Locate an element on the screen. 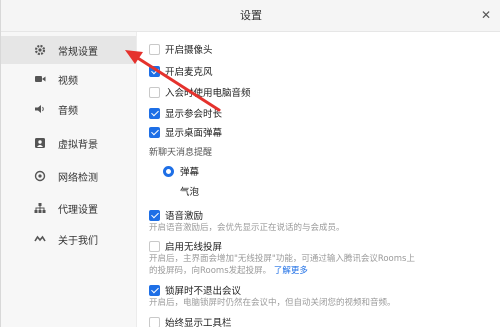  always-toolbar-option: 始终显示工具栏 is located at coordinates (190, 321).